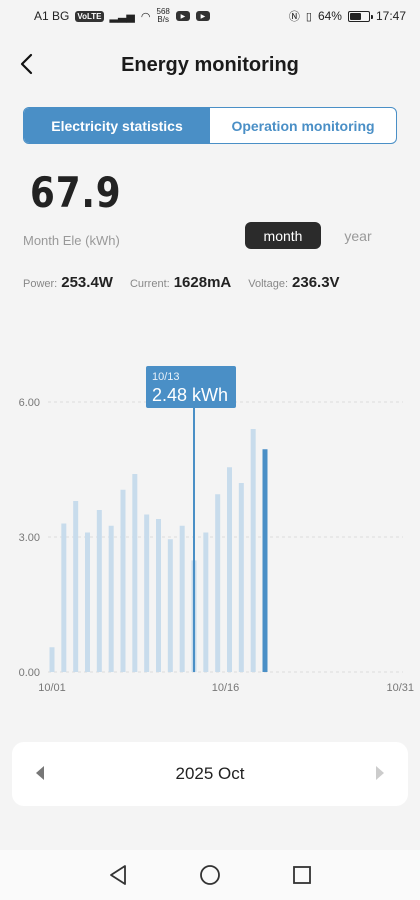  What do you see at coordinates (40, 773) in the screenshot?
I see `previous-month-arrow-icon` at bounding box center [40, 773].